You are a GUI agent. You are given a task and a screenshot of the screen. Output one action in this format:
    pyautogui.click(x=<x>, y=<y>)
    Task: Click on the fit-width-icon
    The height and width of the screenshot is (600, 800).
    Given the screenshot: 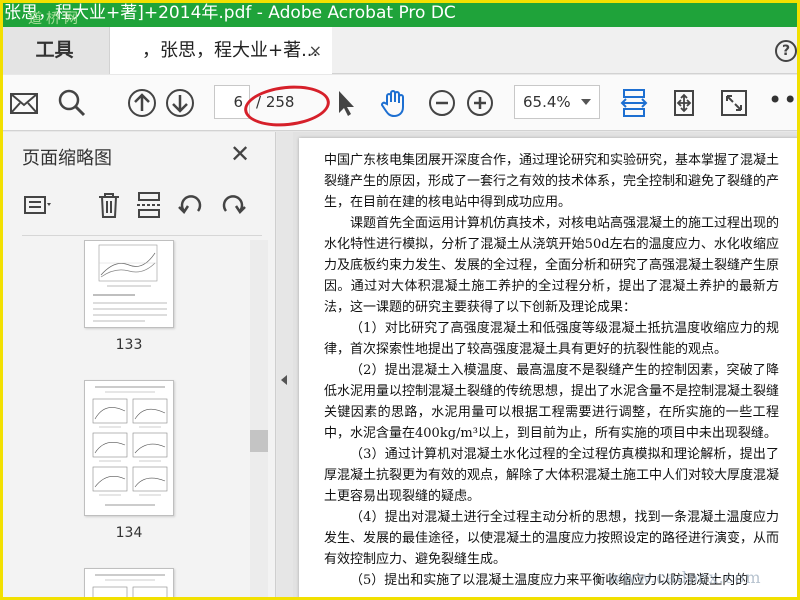 What is the action you would take?
    pyautogui.click(x=634, y=103)
    